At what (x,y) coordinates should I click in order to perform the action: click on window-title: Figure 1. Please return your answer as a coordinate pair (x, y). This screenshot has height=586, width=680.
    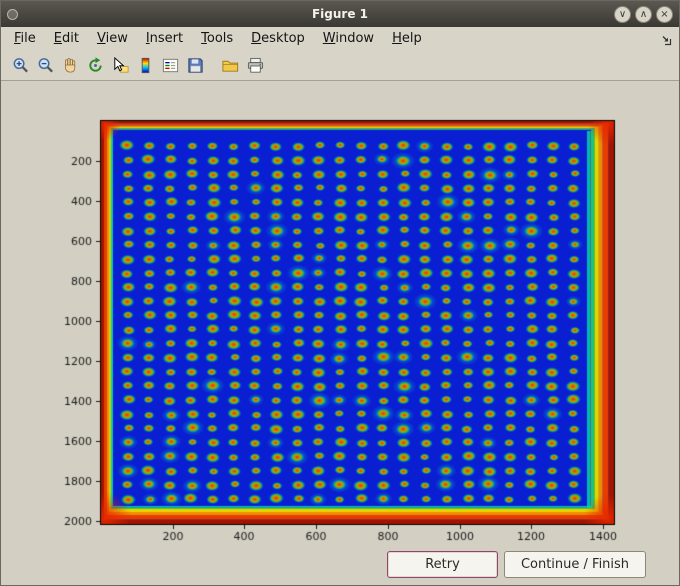
    Looking at the image, I should click on (340, 14).